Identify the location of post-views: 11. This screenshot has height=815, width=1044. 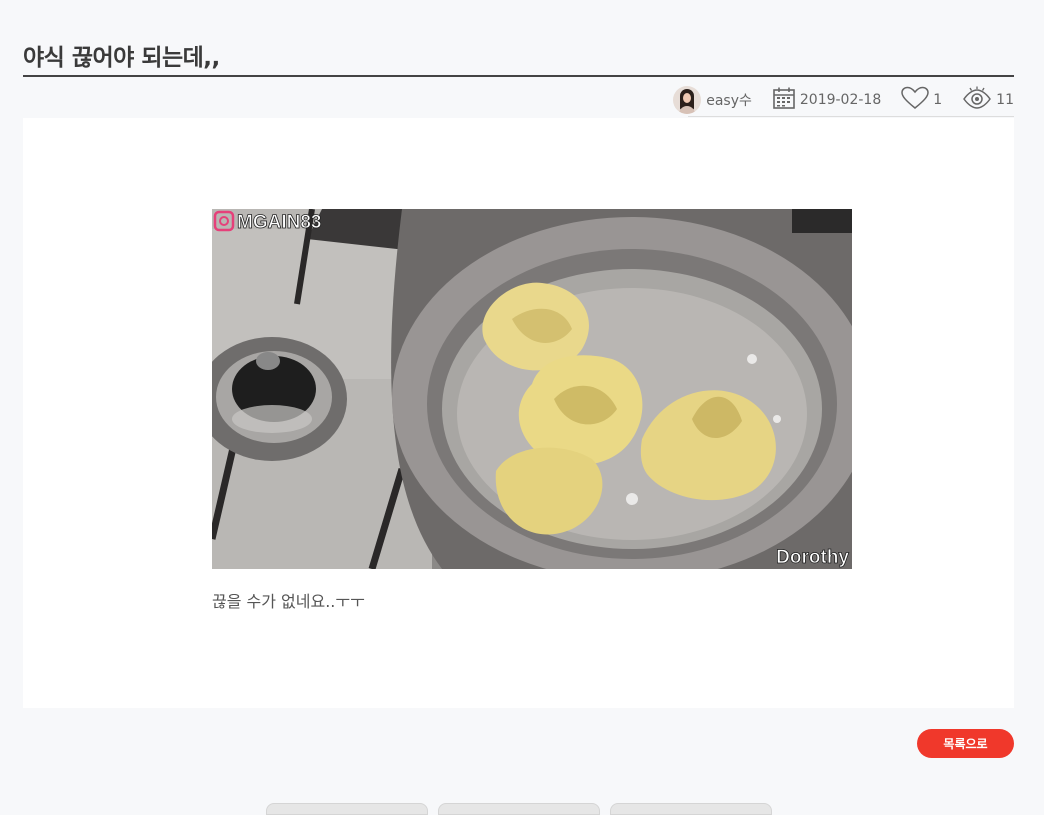
(988, 100).